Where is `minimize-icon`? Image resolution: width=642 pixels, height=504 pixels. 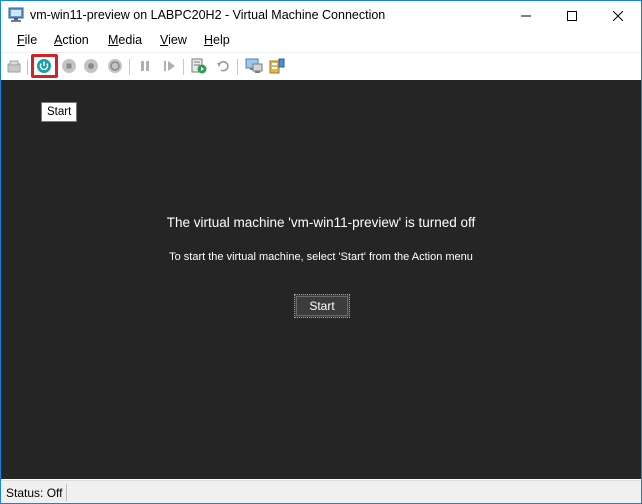
minimize-icon is located at coordinates (526, 15).